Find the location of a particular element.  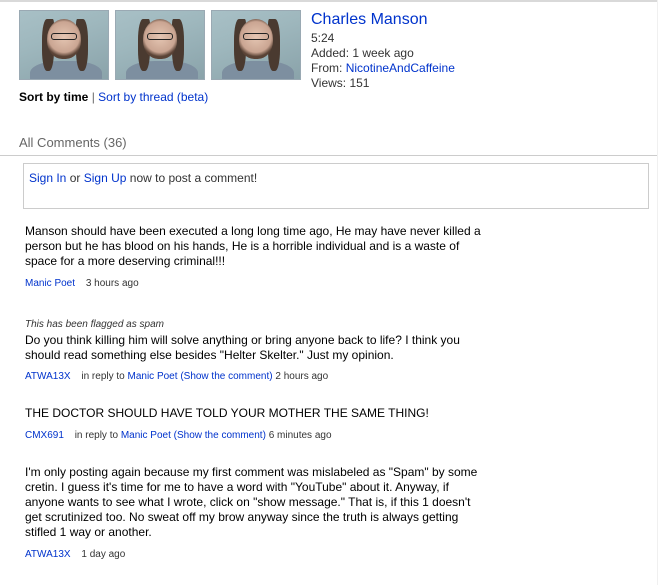

sort-by-time: Sort by time is located at coordinates (54, 97).